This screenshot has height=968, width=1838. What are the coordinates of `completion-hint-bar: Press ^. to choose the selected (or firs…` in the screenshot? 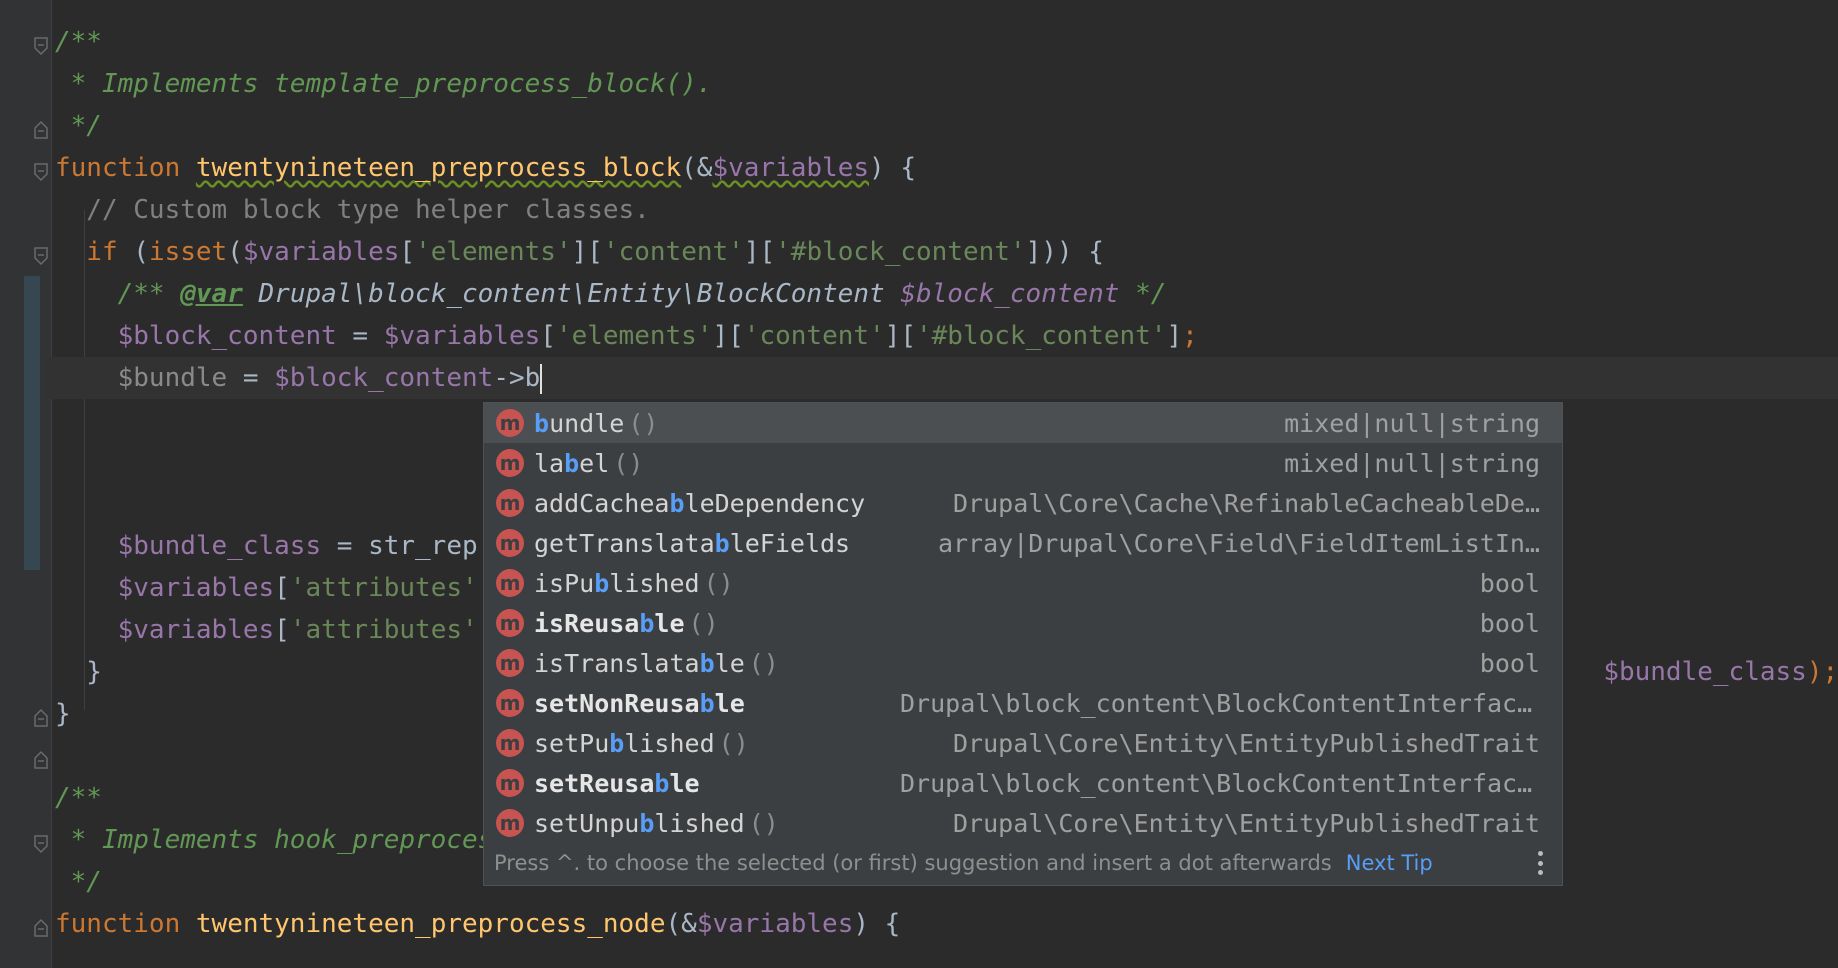 It's located at (1023, 863).